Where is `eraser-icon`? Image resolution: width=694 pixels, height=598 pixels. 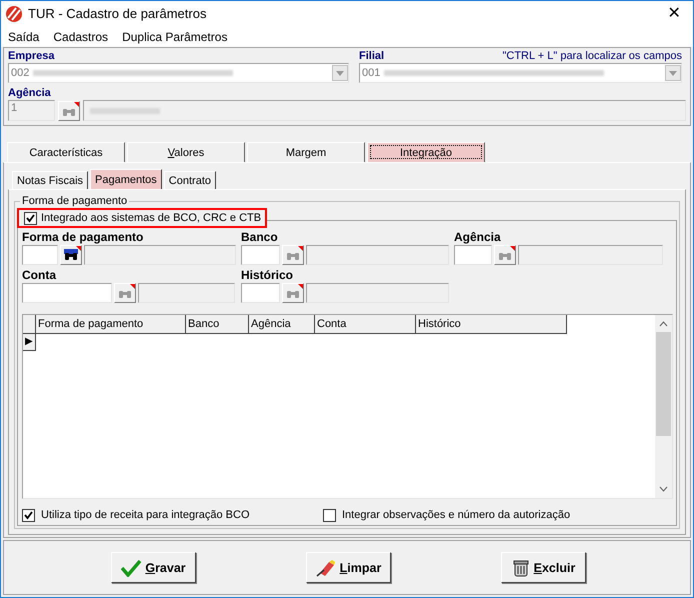 eraser-icon is located at coordinates (326, 567).